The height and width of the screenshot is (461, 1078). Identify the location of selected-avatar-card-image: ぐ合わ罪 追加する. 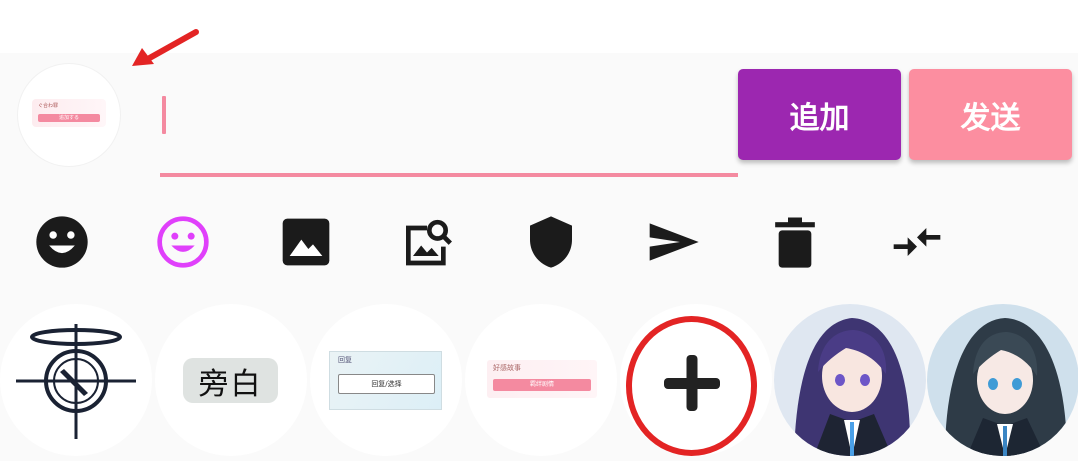
(69, 113).